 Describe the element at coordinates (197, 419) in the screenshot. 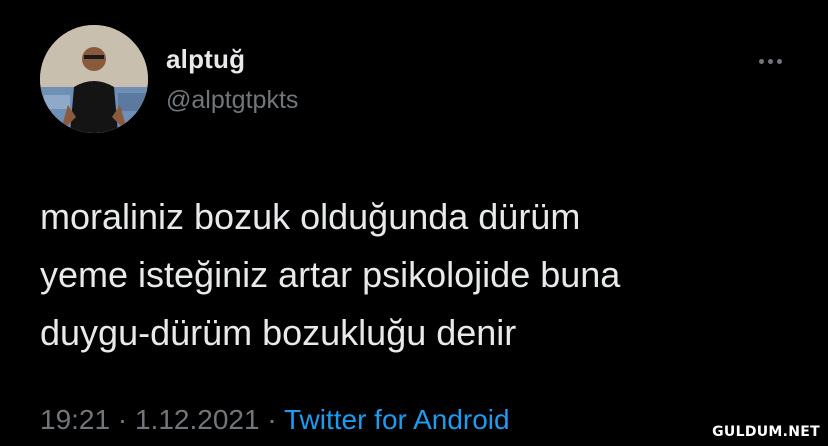

I see `tweet-date: 1.12.2021` at that location.